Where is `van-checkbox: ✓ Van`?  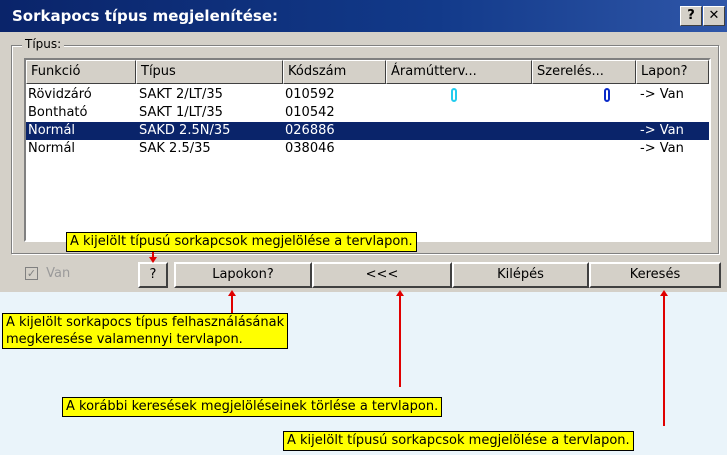
van-checkbox: ✓ Van is located at coordinates (47, 273).